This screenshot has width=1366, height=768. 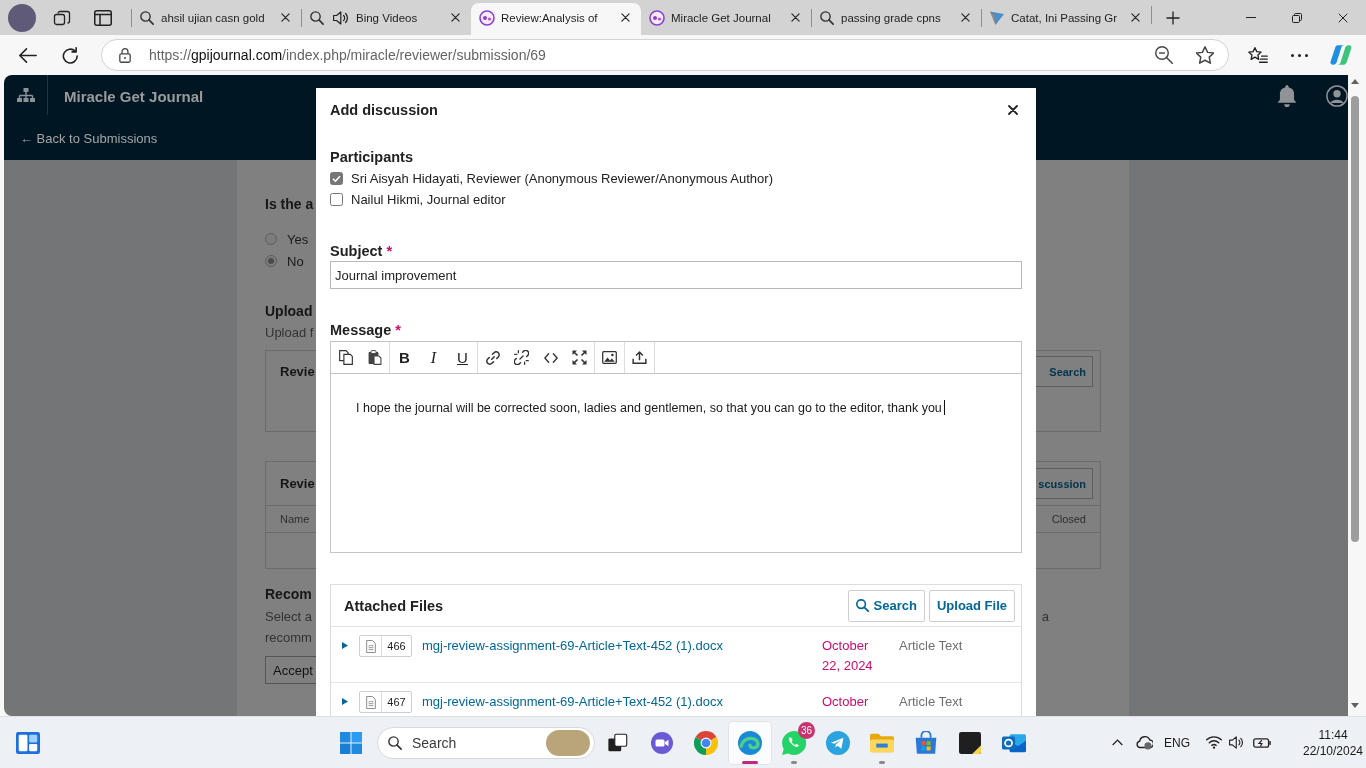 I want to click on cloud-icon, so click(x=1144, y=742).